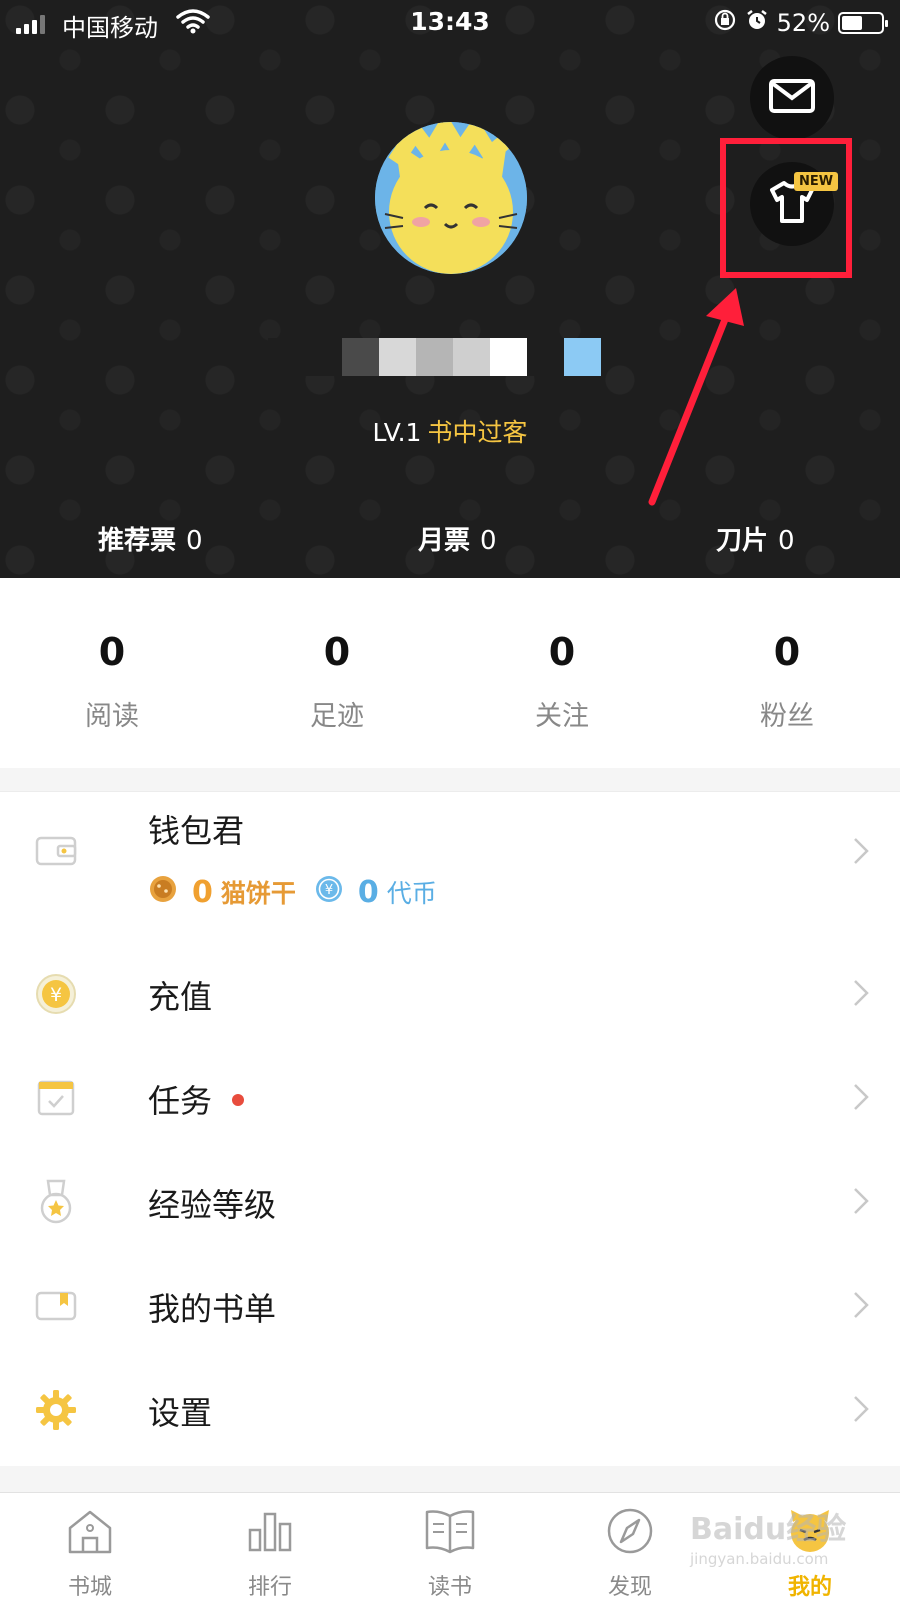 Image resolution: width=900 pixels, height=1600 pixels. I want to click on wallet-balances: 0 猫饼干 ¥ 0 代币, so click(292, 892).